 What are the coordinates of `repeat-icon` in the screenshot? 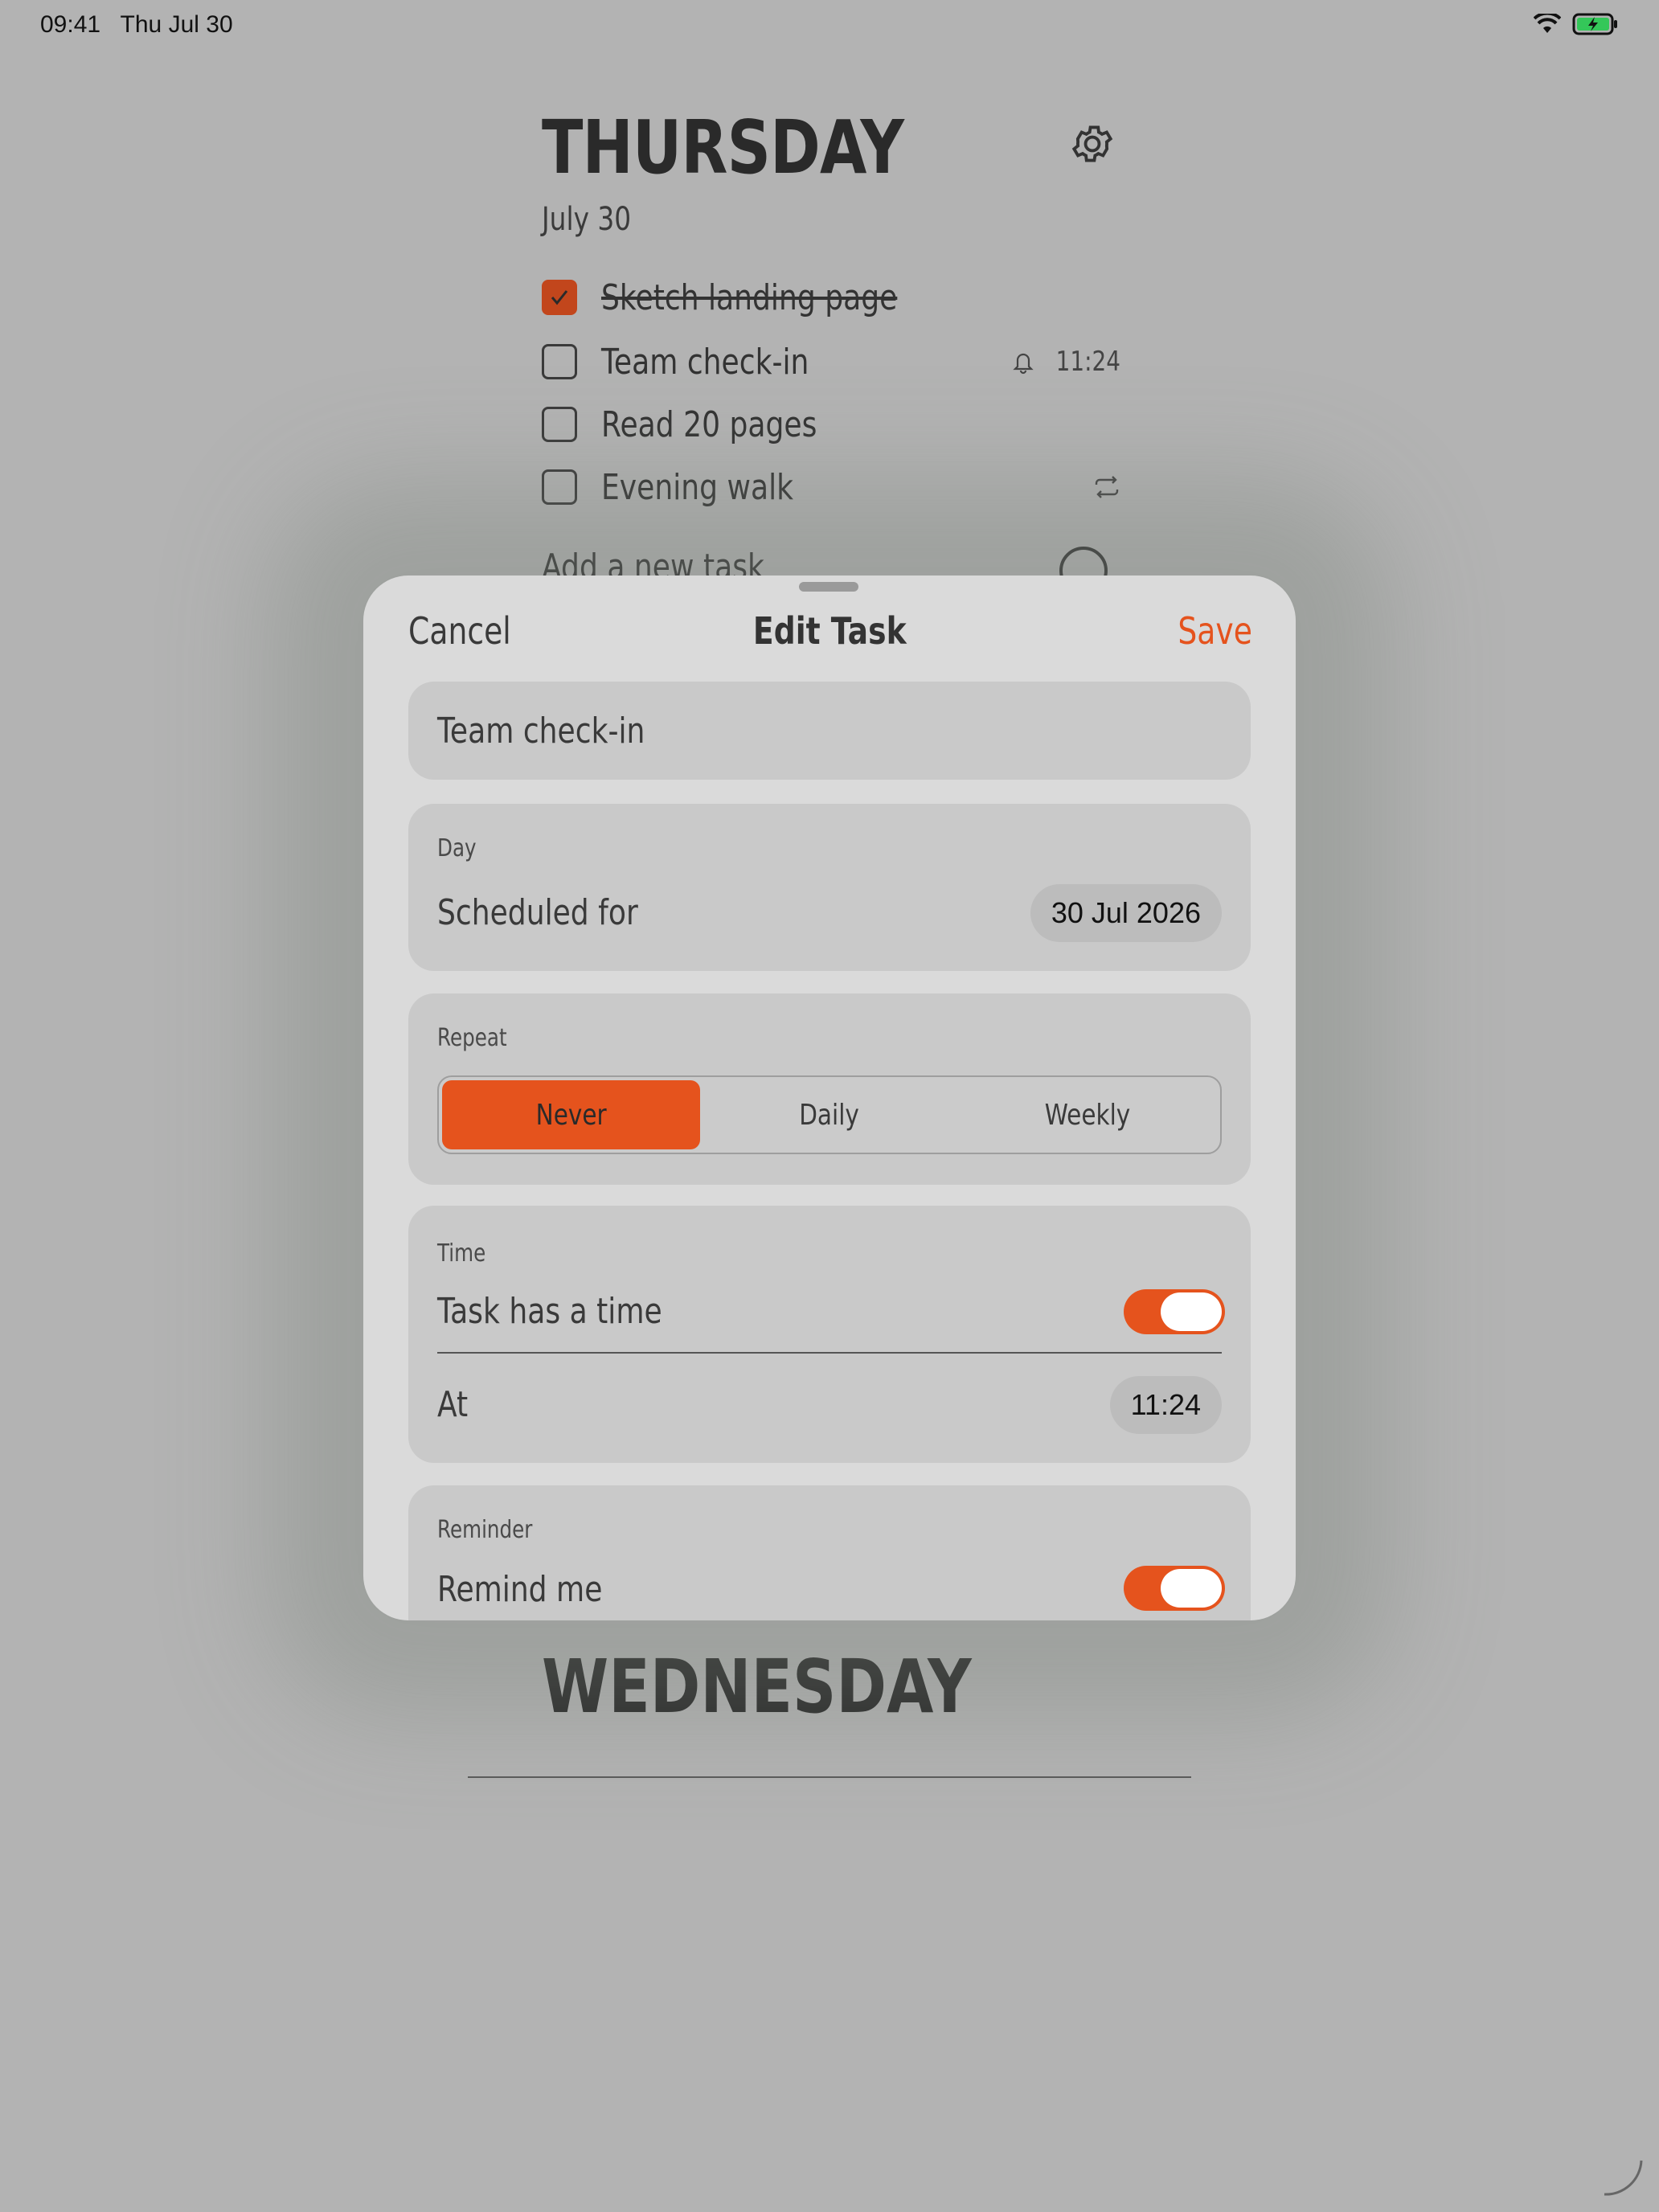 It's located at (1107, 487).